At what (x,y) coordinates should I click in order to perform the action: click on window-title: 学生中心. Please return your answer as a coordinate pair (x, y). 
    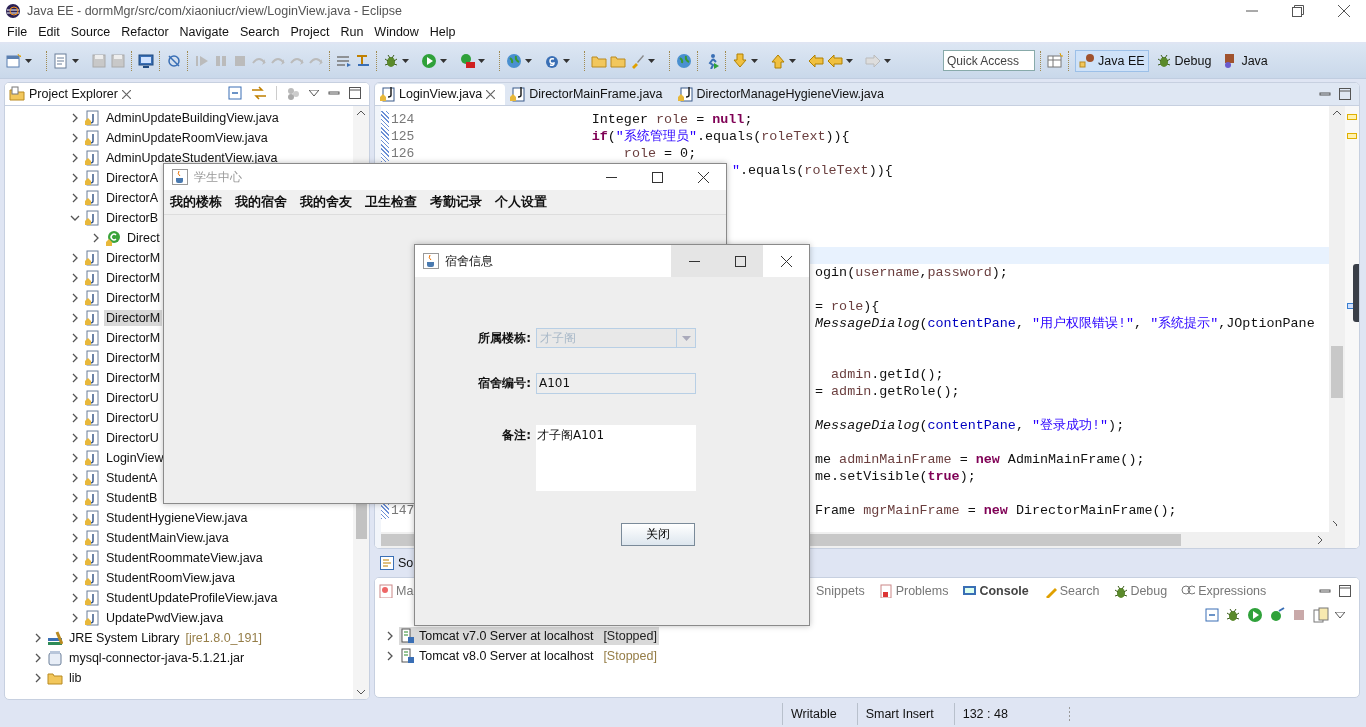
    Looking at the image, I should click on (218, 177).